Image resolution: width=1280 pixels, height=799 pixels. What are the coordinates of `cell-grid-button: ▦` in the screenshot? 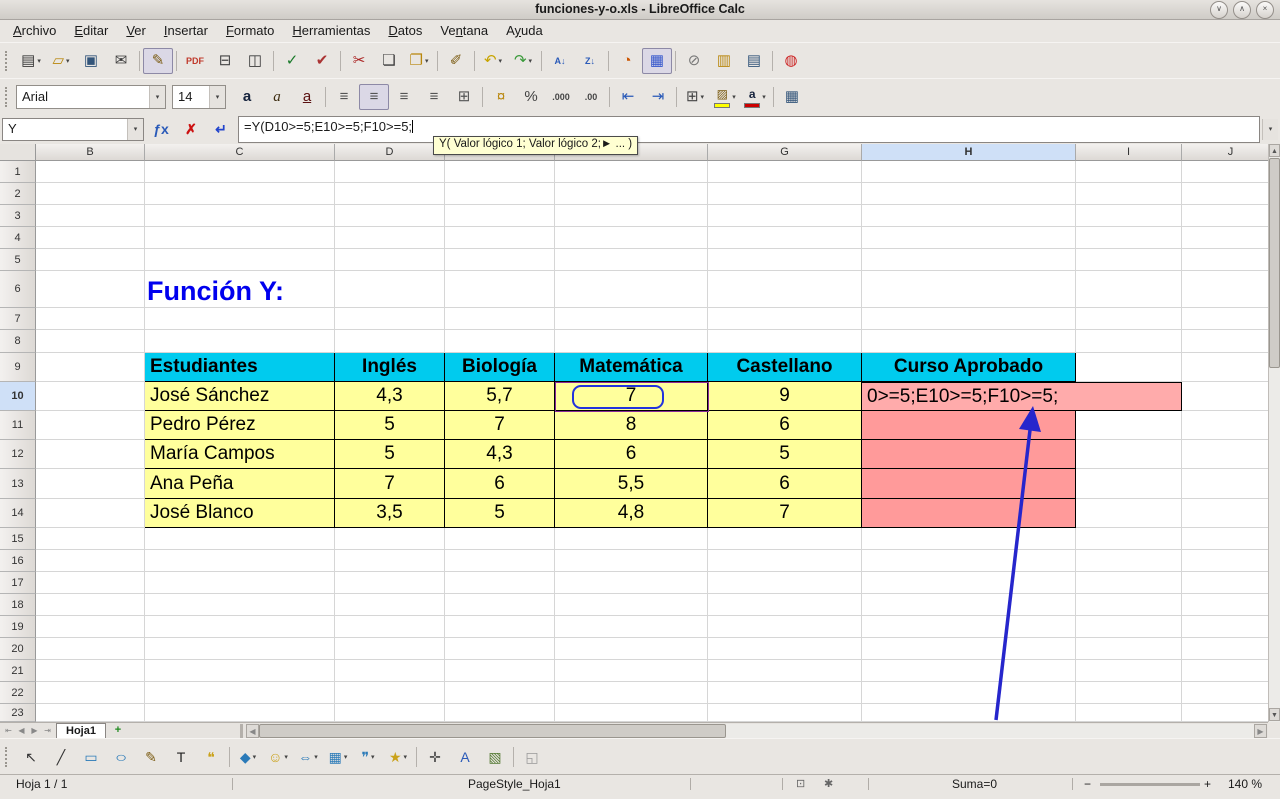 It's located at (792, 97).